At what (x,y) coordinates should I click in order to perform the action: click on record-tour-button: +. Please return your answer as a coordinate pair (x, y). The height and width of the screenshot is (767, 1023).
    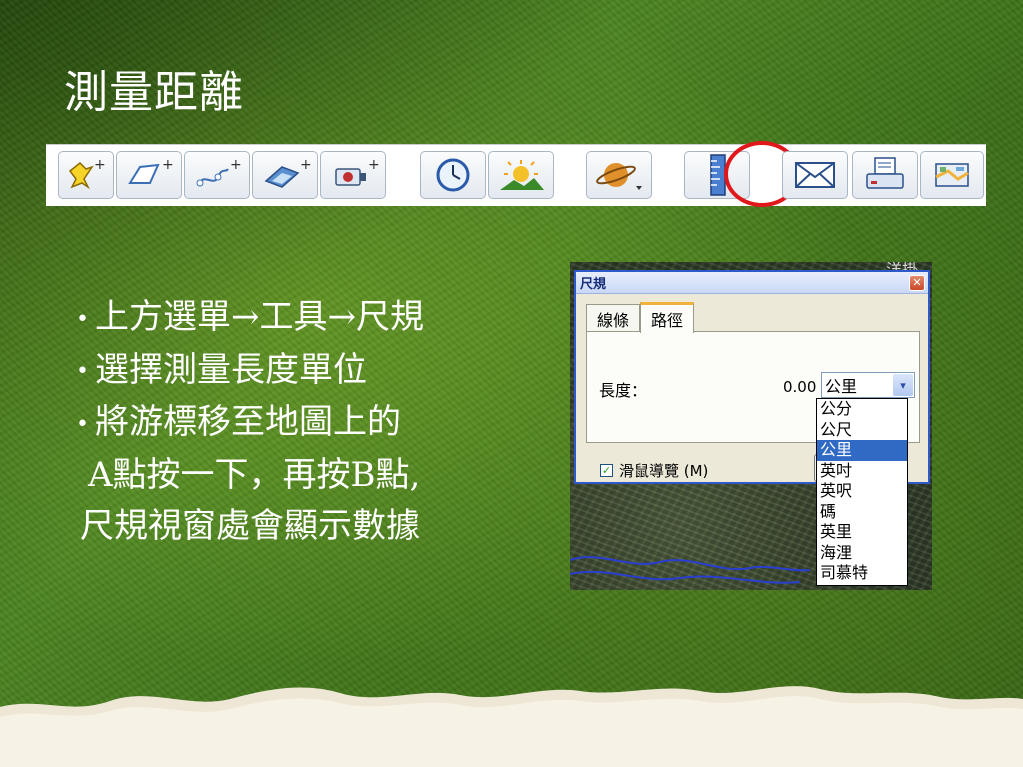
    Looking at the image, I should click on (353, 175).